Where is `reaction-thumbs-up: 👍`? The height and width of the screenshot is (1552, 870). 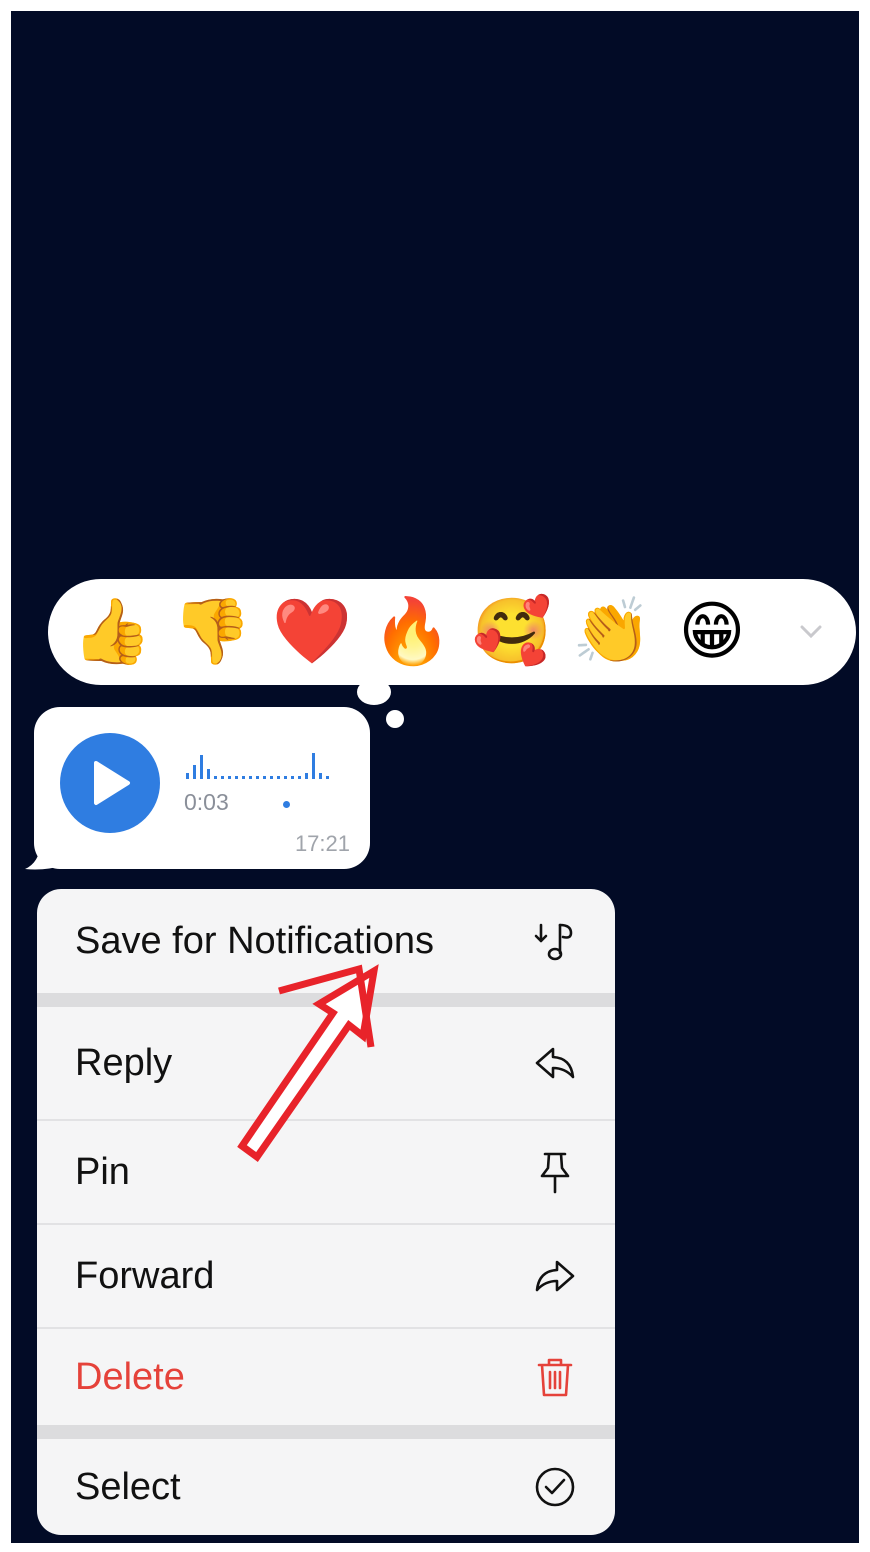 reaction-thumbs-up: 👍 is located at coordinates (112, 632).